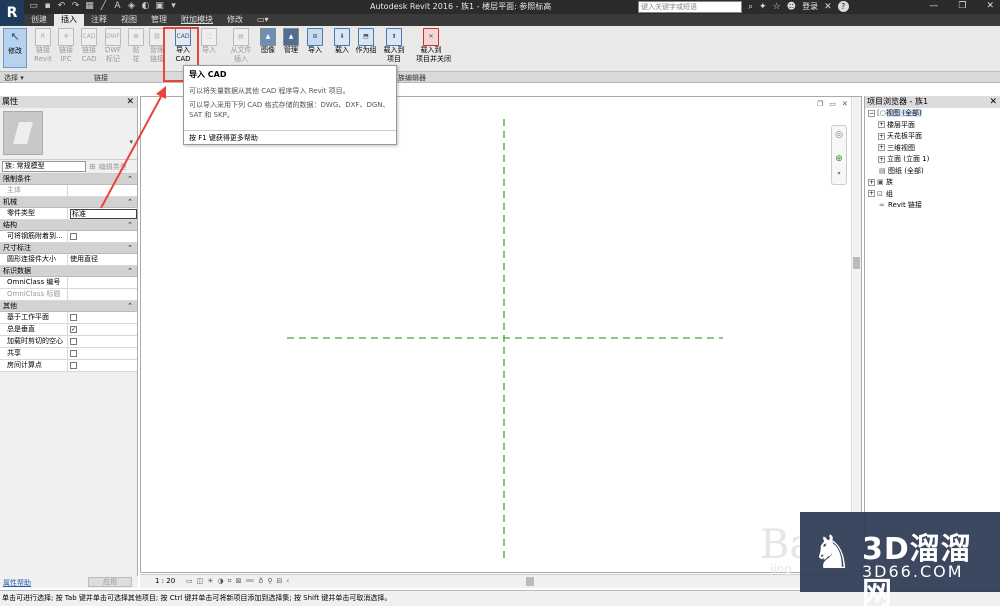  What do you see at coordinates (68, 248) in the screenshot?
I see `property-section-header: 尺寸标注 ⌃` at bounding box center [68, 248].